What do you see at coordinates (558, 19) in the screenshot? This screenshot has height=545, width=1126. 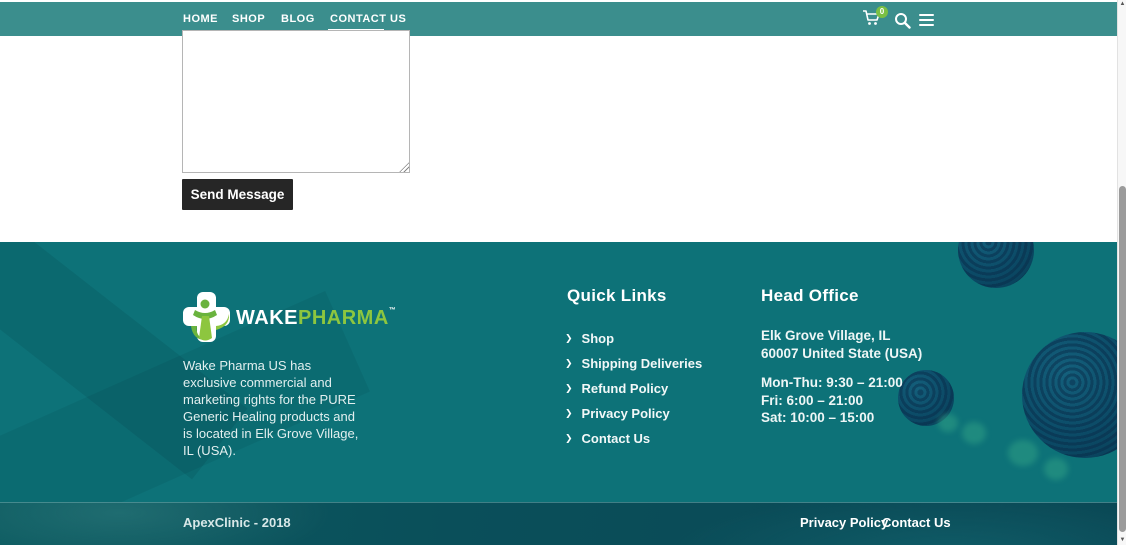 I see `navbar: HOME SHOP BLOG CONTACT US 0` at bounding box center [558, 19].